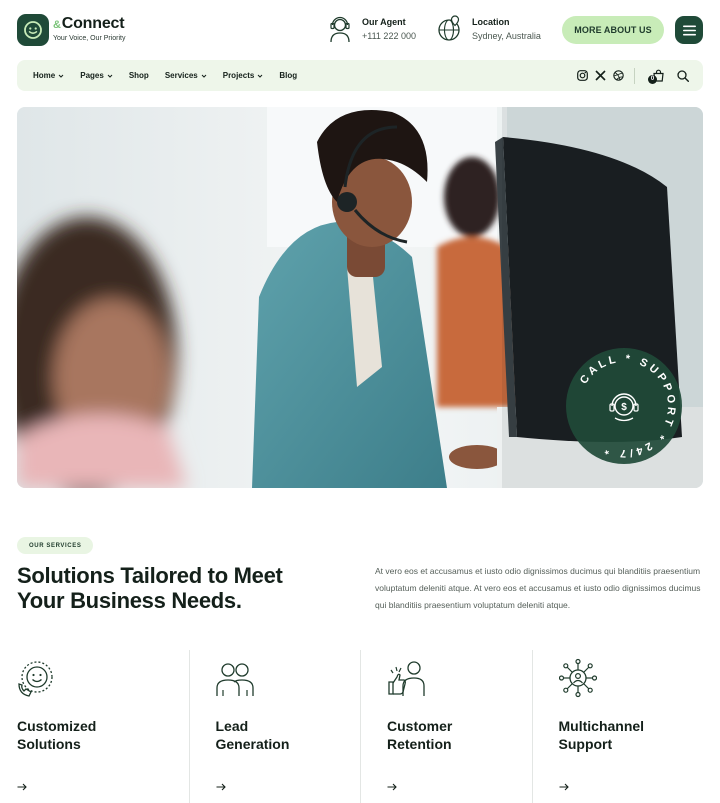 The height and width of the screenshot is (803, 720). Describe the element at coordinates (601, 726) in the screenshot. I see `service-card-title-line1: Multichannel` at that location.